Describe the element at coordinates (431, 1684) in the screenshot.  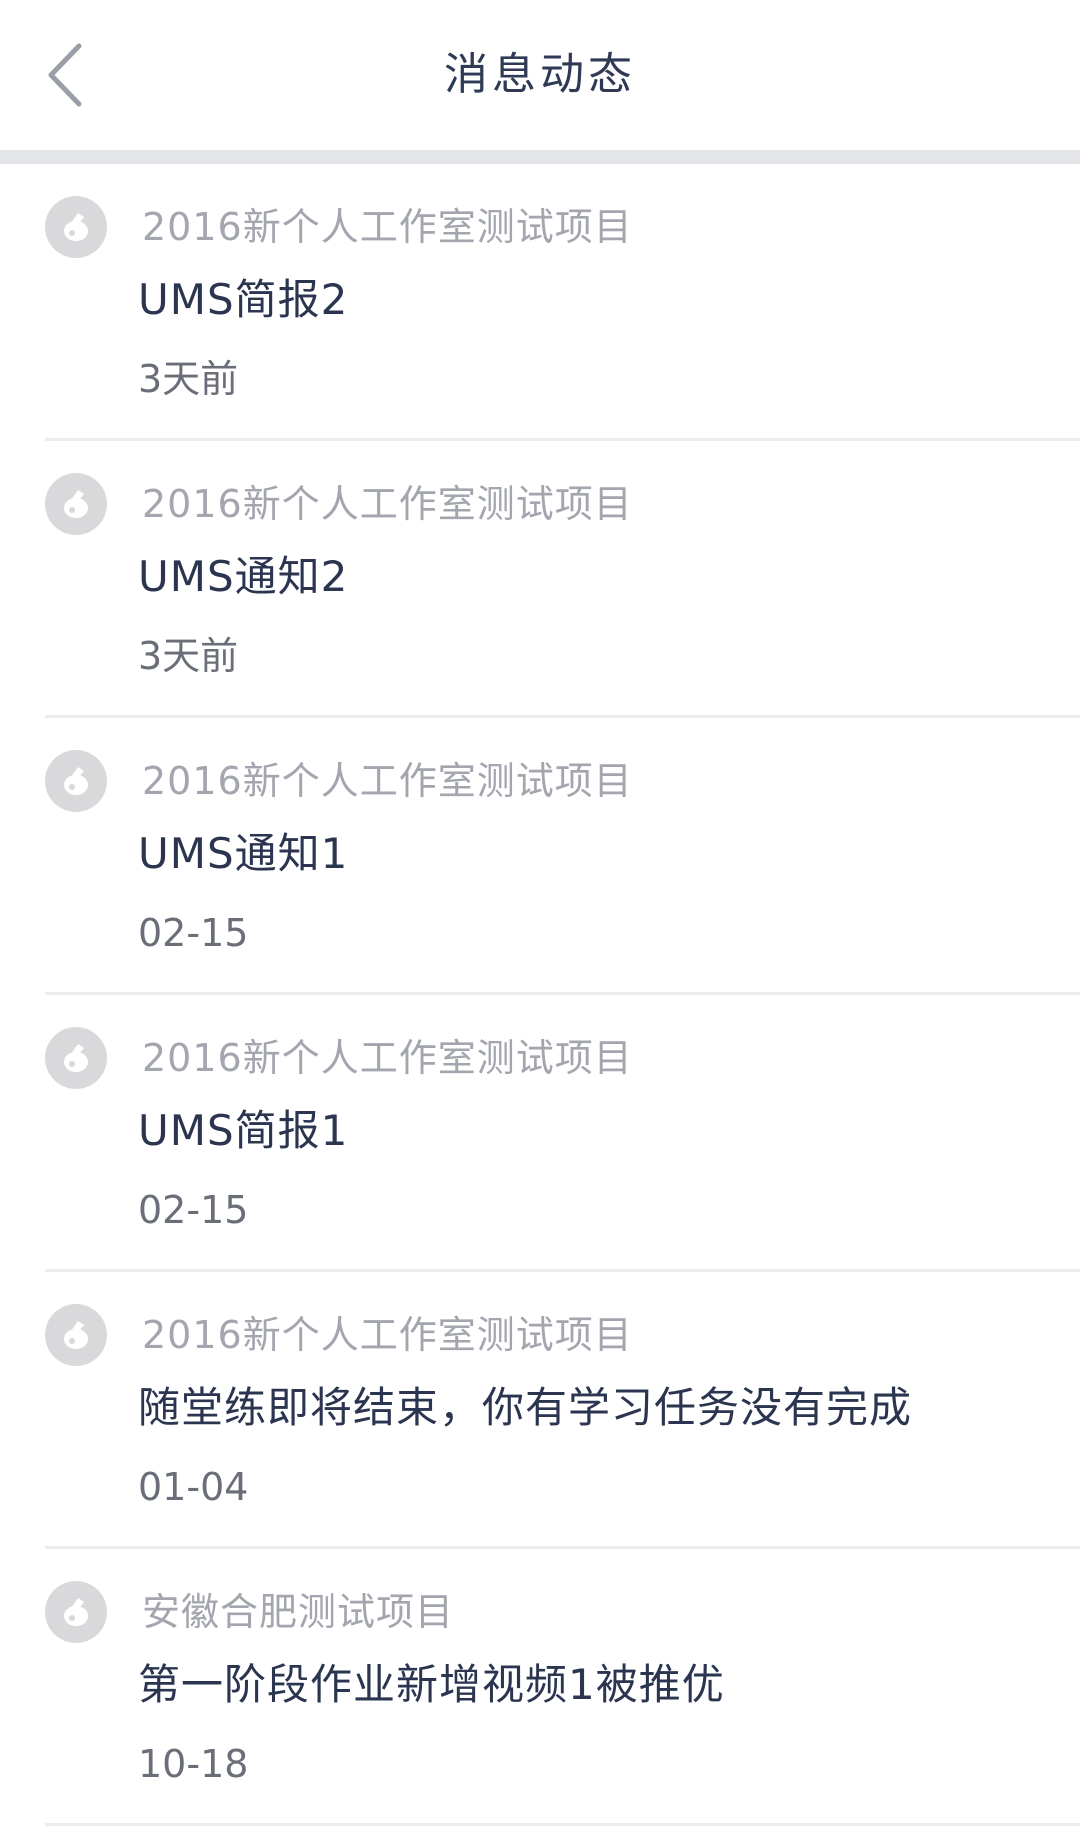
I see `message-title: 第一阶段作业新增视频1被推优` at that location.